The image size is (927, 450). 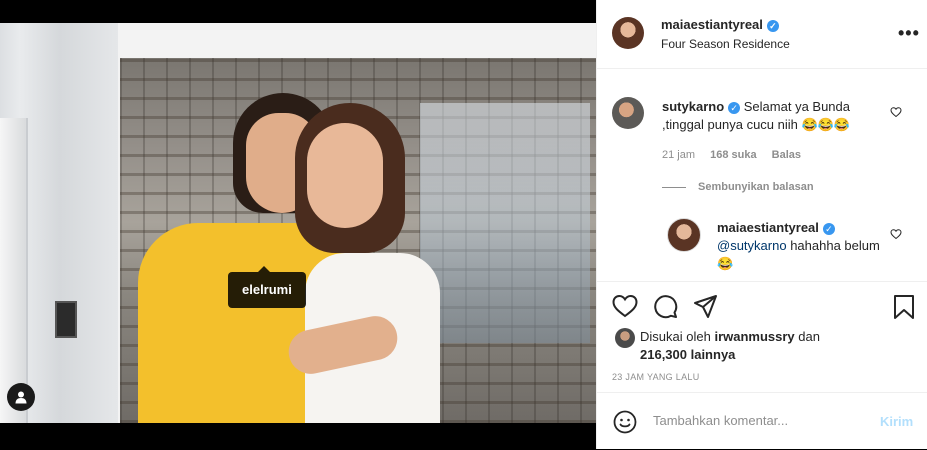 I want to click on reply-author-username: maiaestiantyreal, so click(x=768, y=227).